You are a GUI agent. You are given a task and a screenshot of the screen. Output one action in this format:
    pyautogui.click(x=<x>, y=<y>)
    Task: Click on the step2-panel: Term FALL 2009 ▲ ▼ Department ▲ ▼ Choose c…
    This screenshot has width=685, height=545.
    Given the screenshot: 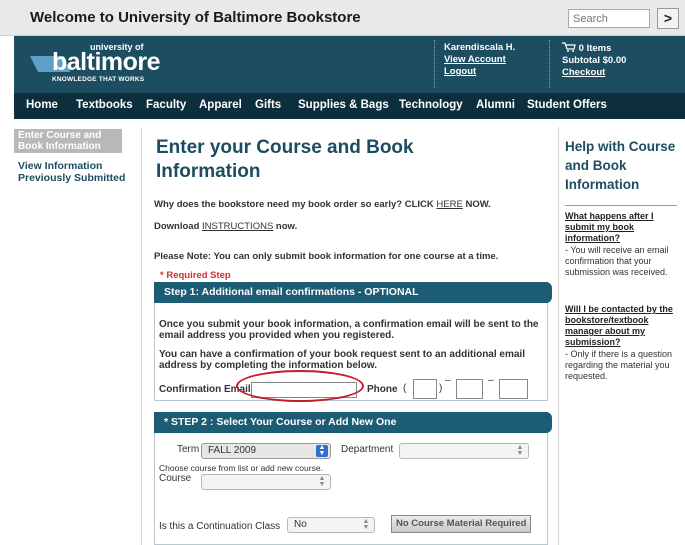 What is the action you would take?
    pyautogui.click(x=351, y=489)
    